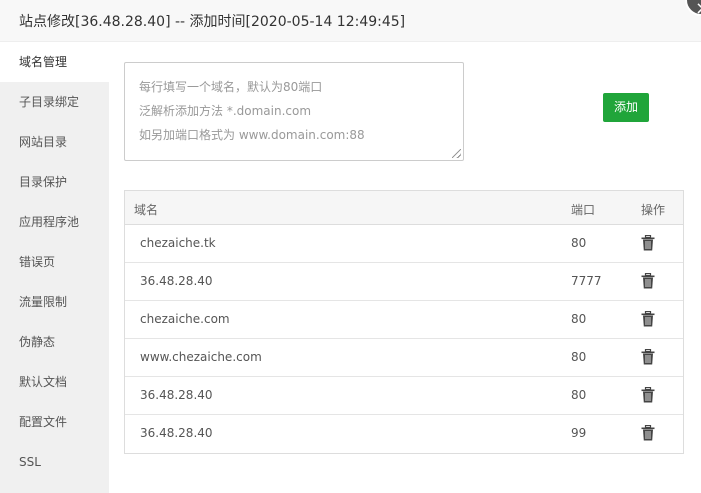 The image size is (701, 493). Describe the element at coordinates (404, 282) in the screenshot. I see `table-row: 36.48.28.40 7777` at that location.